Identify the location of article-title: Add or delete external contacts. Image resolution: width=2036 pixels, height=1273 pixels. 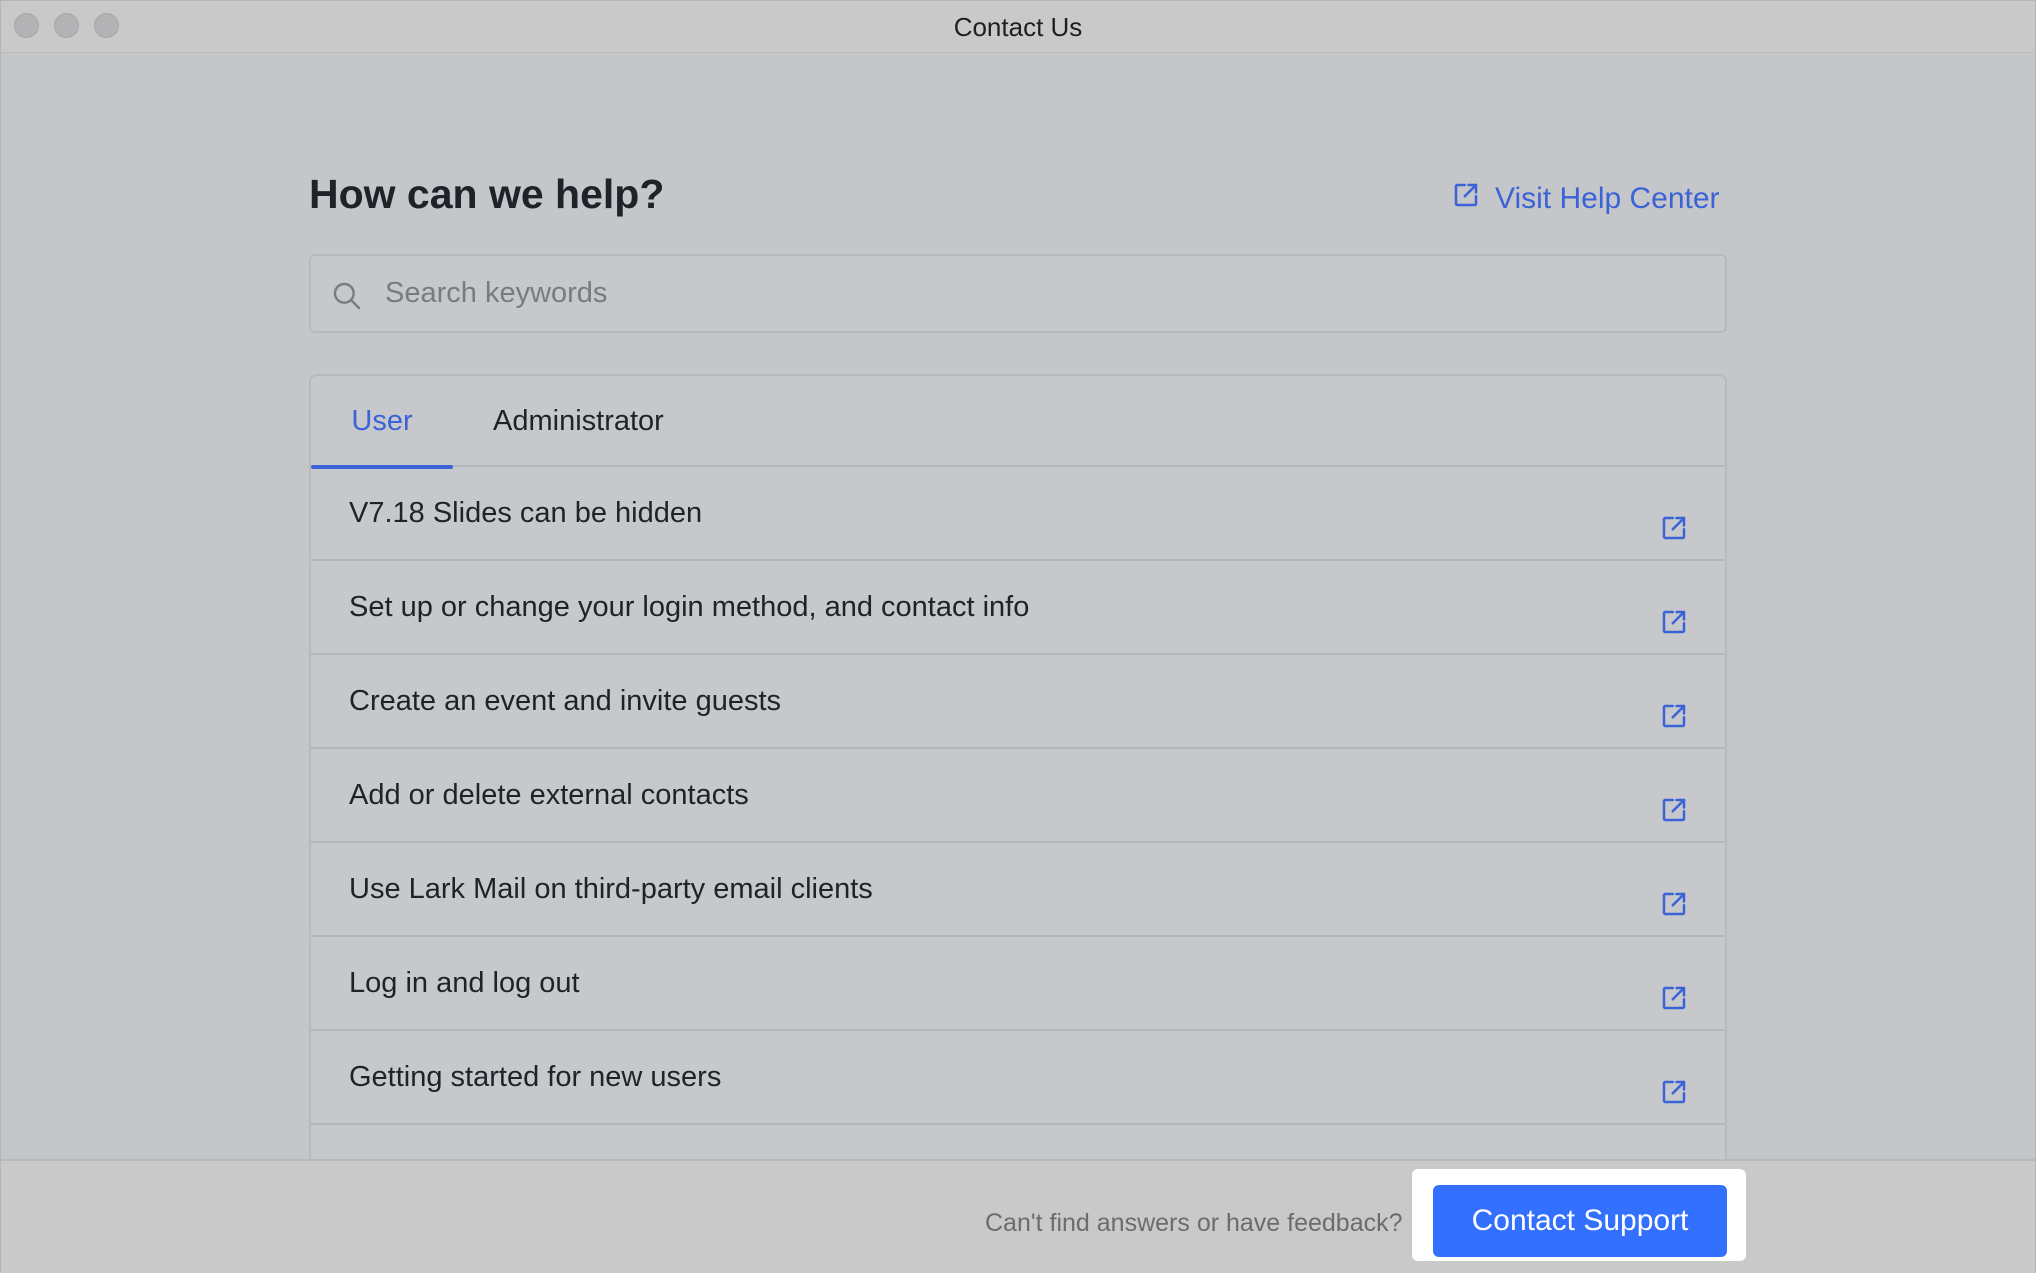
(549, 794).